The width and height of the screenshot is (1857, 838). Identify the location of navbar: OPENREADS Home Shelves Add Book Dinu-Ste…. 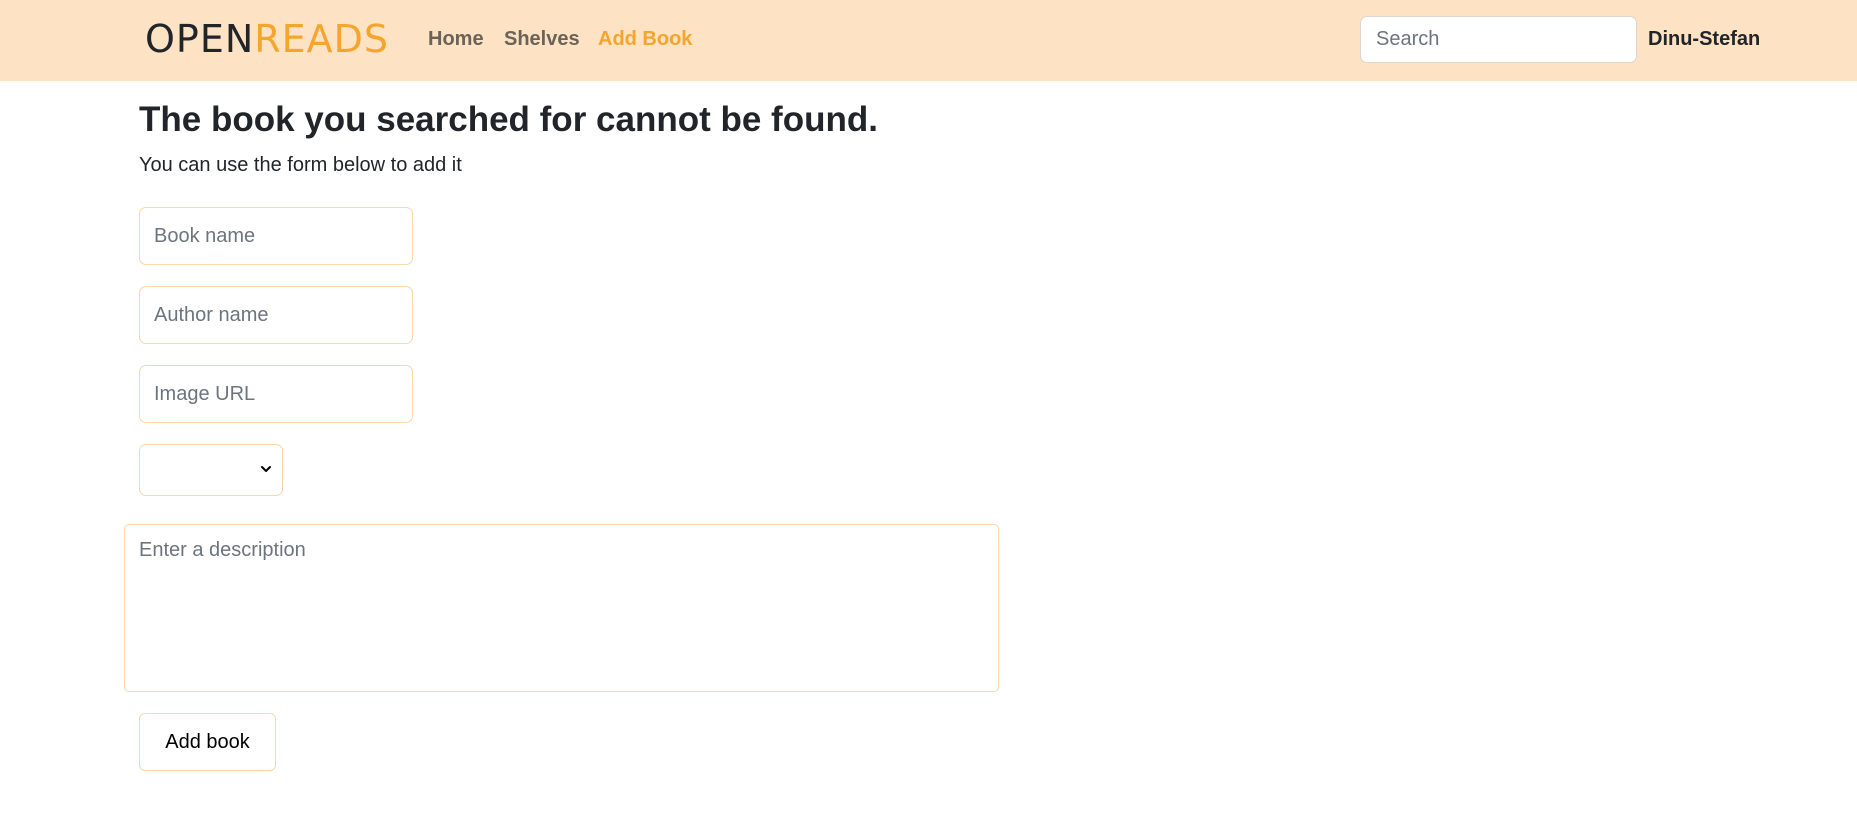
(928, 40).